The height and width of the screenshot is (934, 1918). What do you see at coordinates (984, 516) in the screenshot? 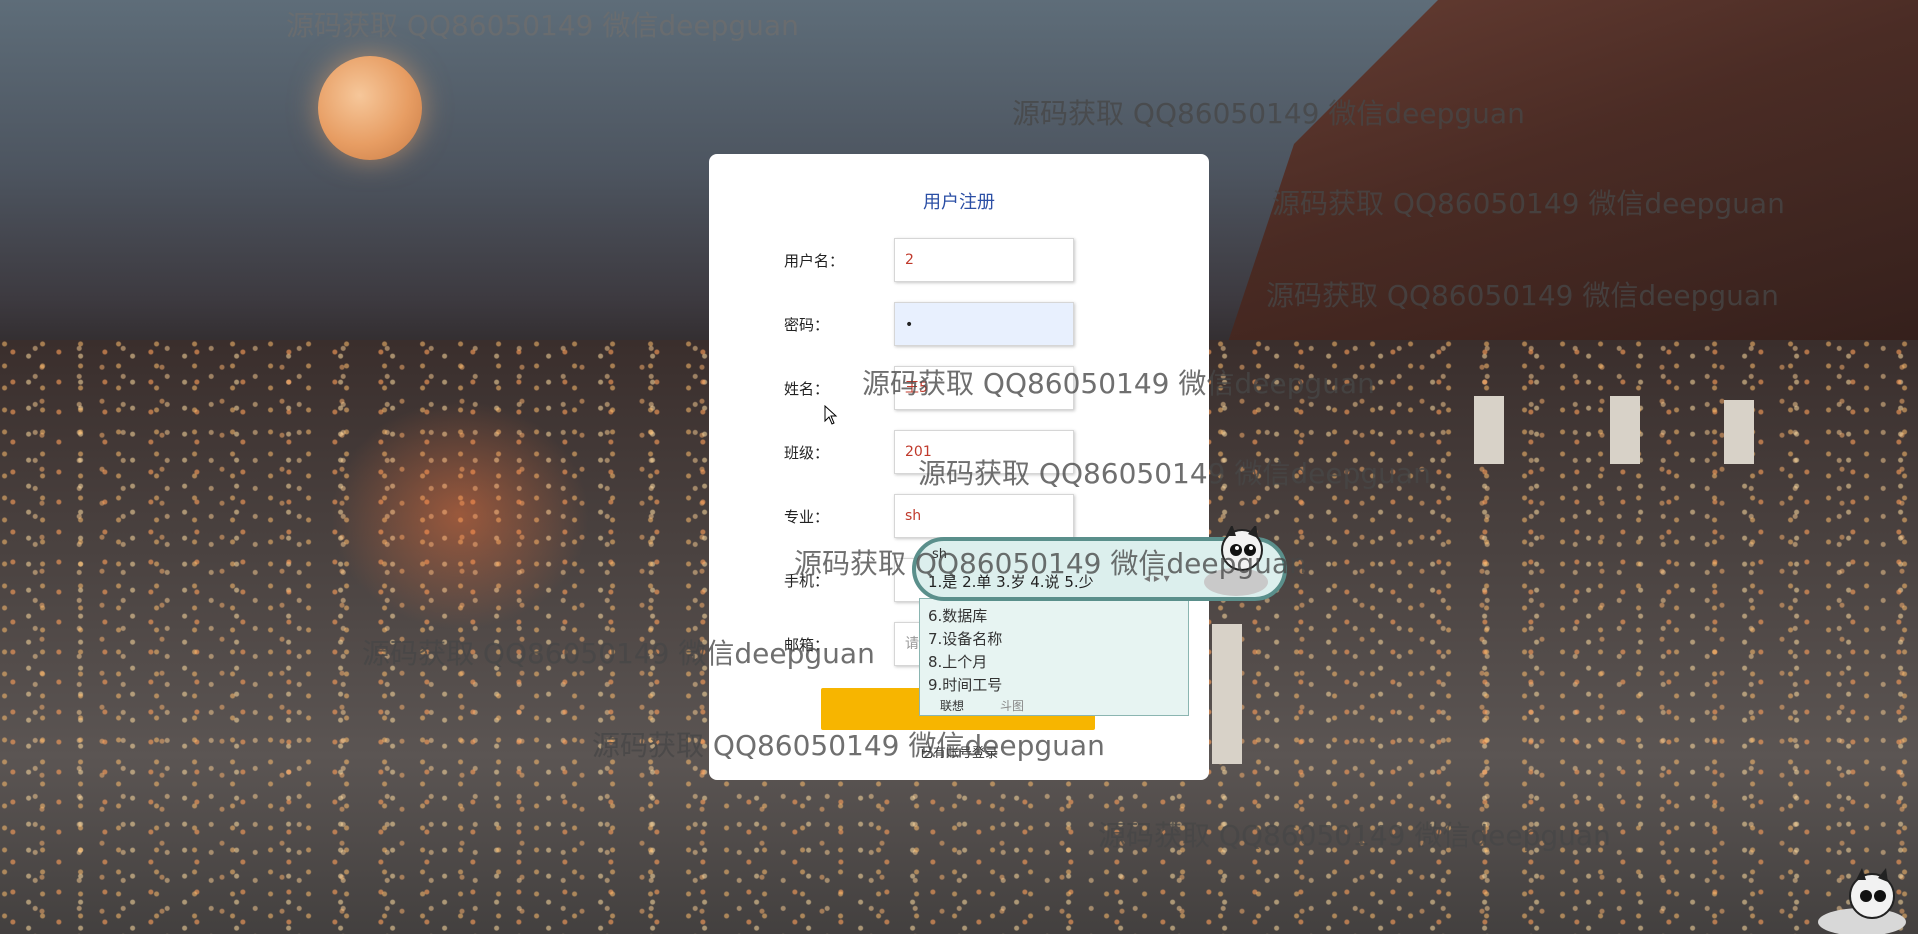
I see `major-input` at bounding box center [984, 516].